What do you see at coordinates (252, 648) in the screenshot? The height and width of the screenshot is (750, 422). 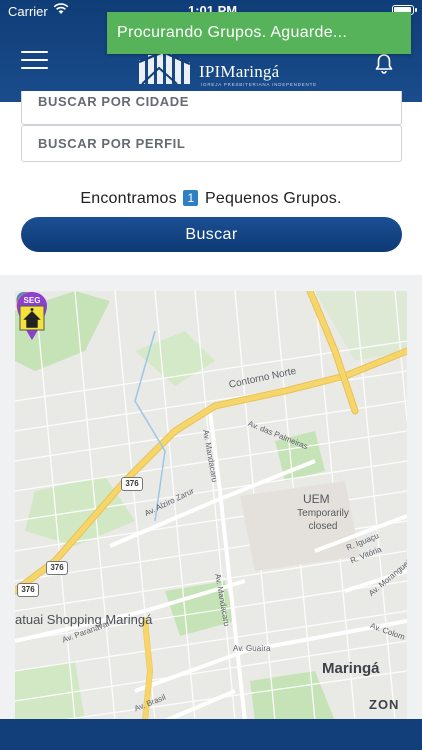 I see `map-label-av-guaira: Av. Guaíra` at bounding box center [252, 648].